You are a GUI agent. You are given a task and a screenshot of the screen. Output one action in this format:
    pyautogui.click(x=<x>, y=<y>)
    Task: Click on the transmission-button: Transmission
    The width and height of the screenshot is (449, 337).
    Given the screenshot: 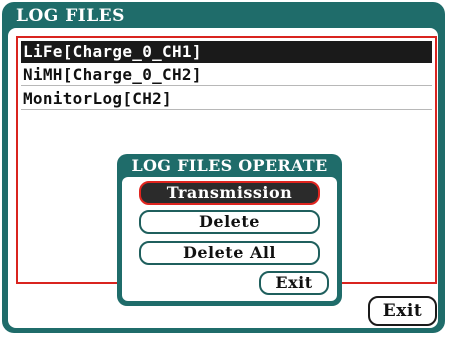 What is the action you would take?
    pyautogui.click(x=229, y=193)
    